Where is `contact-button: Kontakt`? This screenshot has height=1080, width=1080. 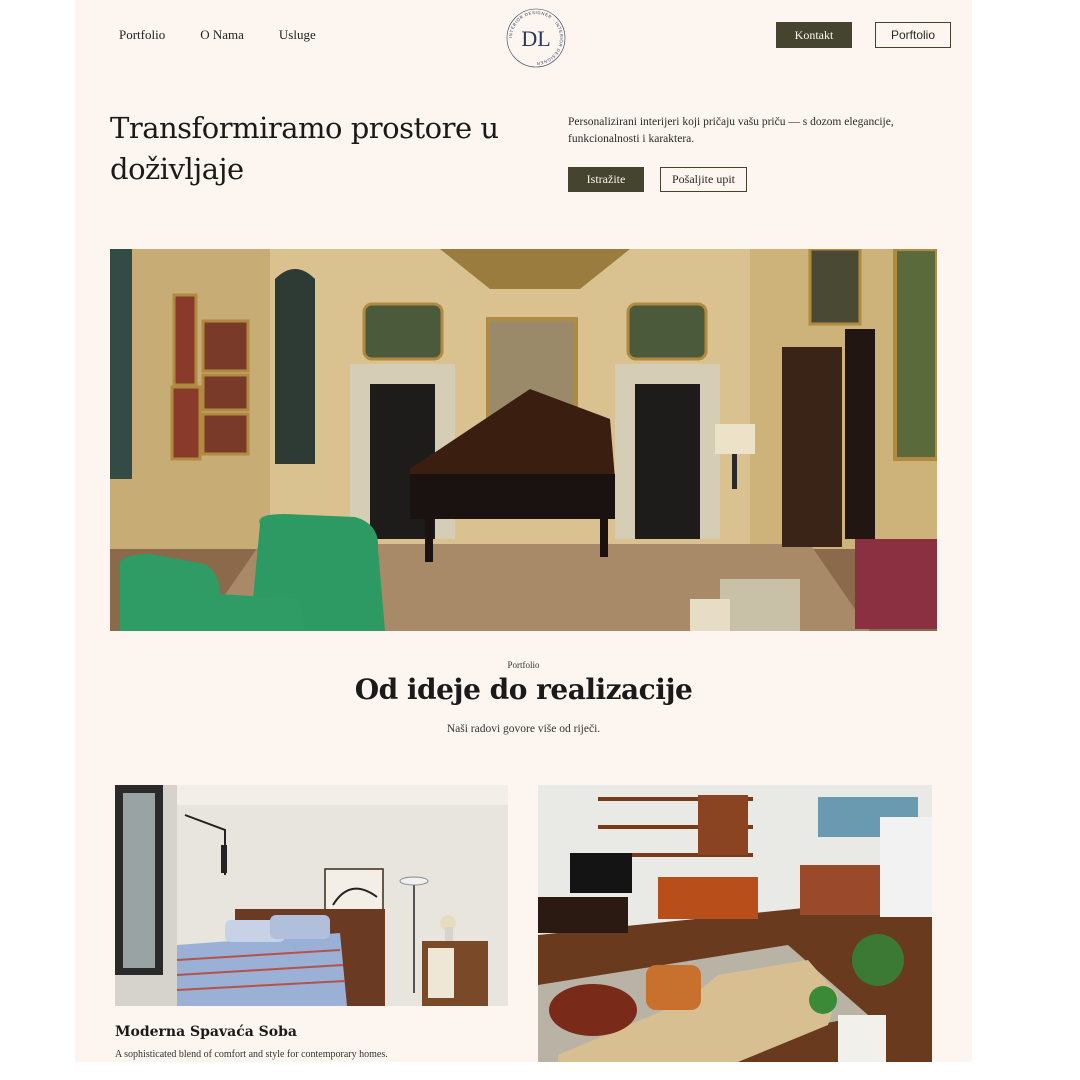
contact-button: Kontakt is located at coordinates (814, 35).